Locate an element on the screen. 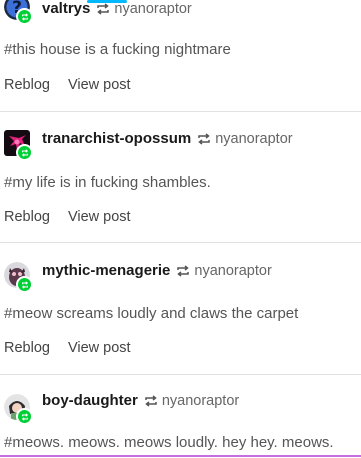 The height and width of the screenshot is (458, 361). note-tags: #this house is a fucking nightmare is located at coordinates (117, 49).